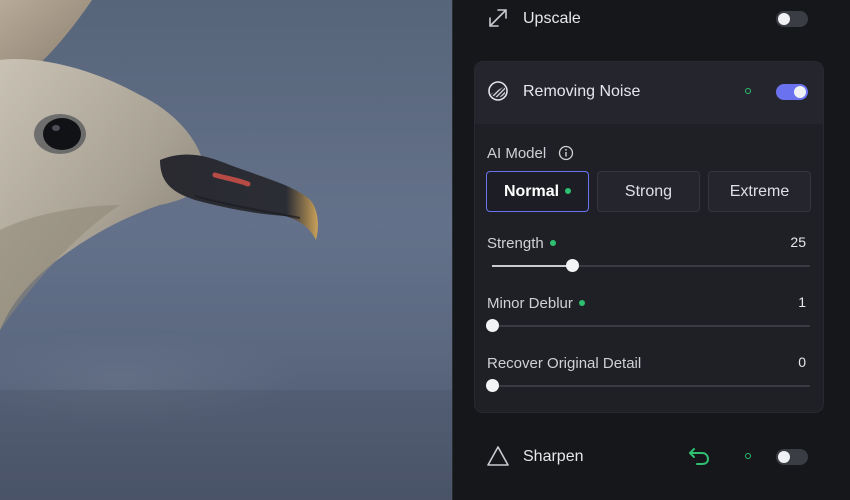  Describe the element at coordinates (517, 153) in the screenshot. I see `ai-model-label: AI Model` at that location.